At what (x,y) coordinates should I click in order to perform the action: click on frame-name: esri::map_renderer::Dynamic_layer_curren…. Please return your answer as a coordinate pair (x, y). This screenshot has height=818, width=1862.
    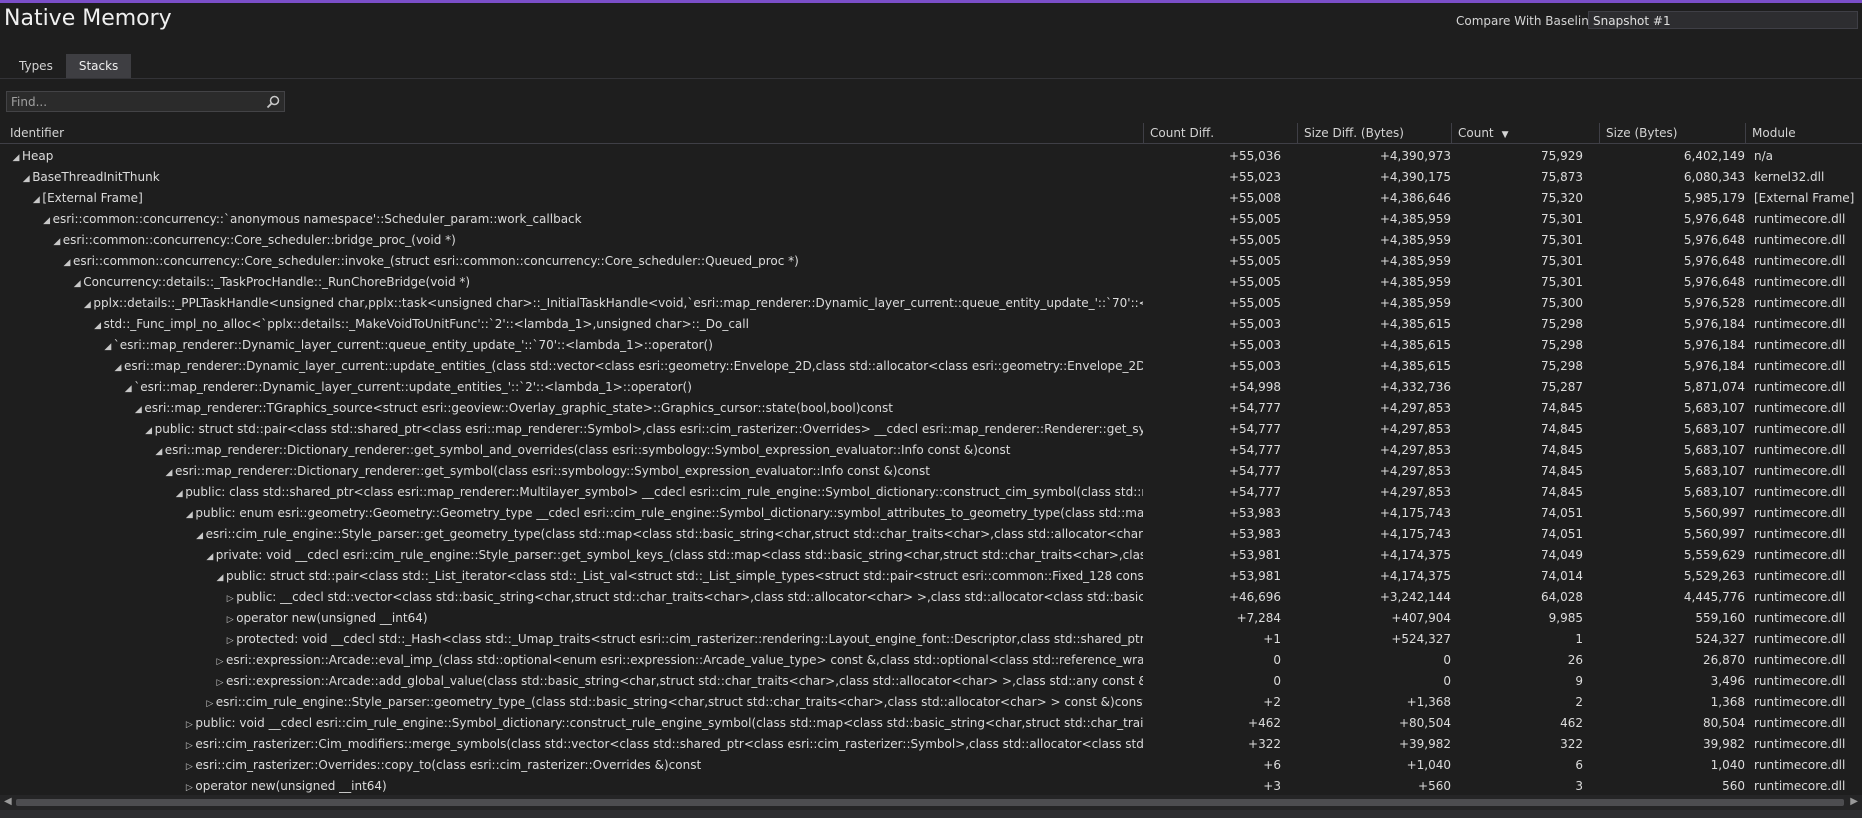
    Looking at the image, I should click on (633, 366).